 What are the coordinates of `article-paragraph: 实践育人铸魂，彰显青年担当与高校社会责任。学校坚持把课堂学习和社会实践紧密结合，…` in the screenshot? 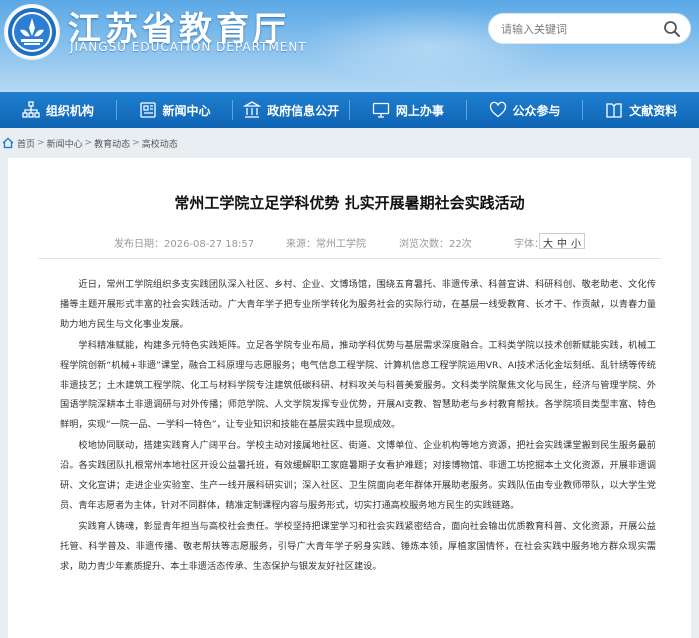 It's located at (358, 546).